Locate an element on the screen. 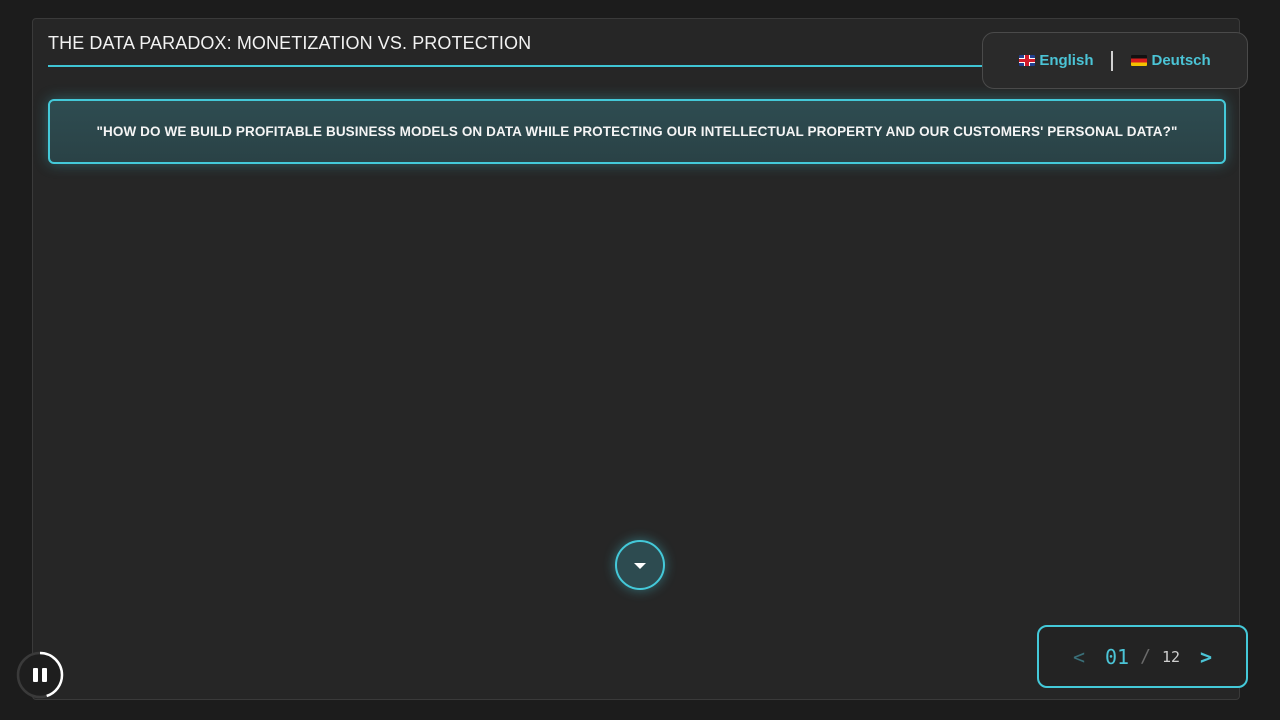 This screenshot has width=1280, height=720. slide-pager: < 01 / 12 > is located at coordinates (1142, 656).